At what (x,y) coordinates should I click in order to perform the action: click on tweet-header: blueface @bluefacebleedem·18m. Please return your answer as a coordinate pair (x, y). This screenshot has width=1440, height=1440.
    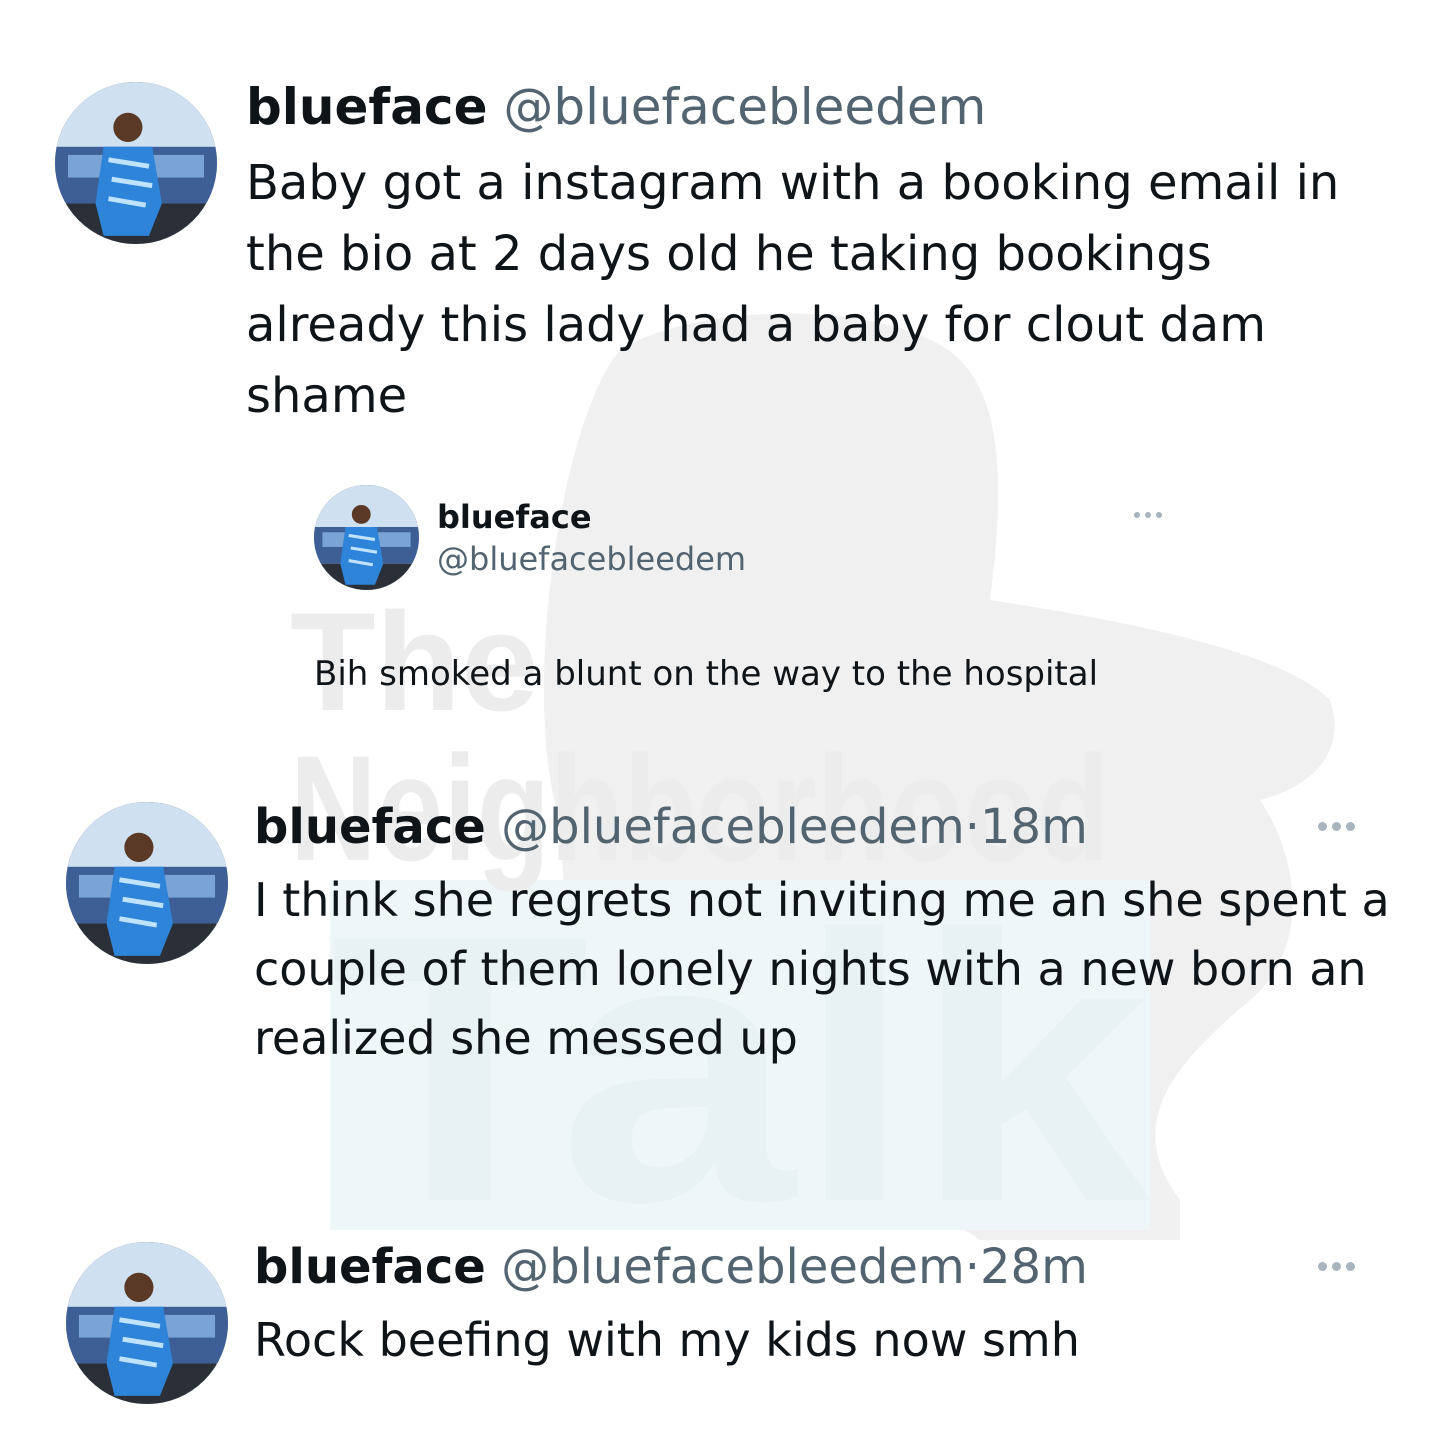
    Looking at the image, I should click on (671, 827).